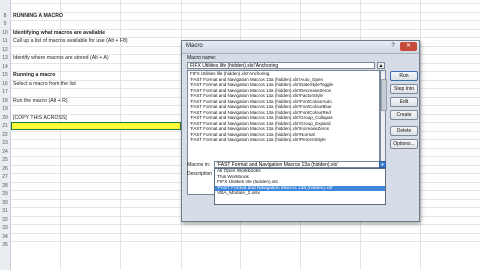 The width and height of the screenshot is (480, 270). Describe the element at coordinates (5, 84) in the screenshot. I see `row-number: 16` at that location.